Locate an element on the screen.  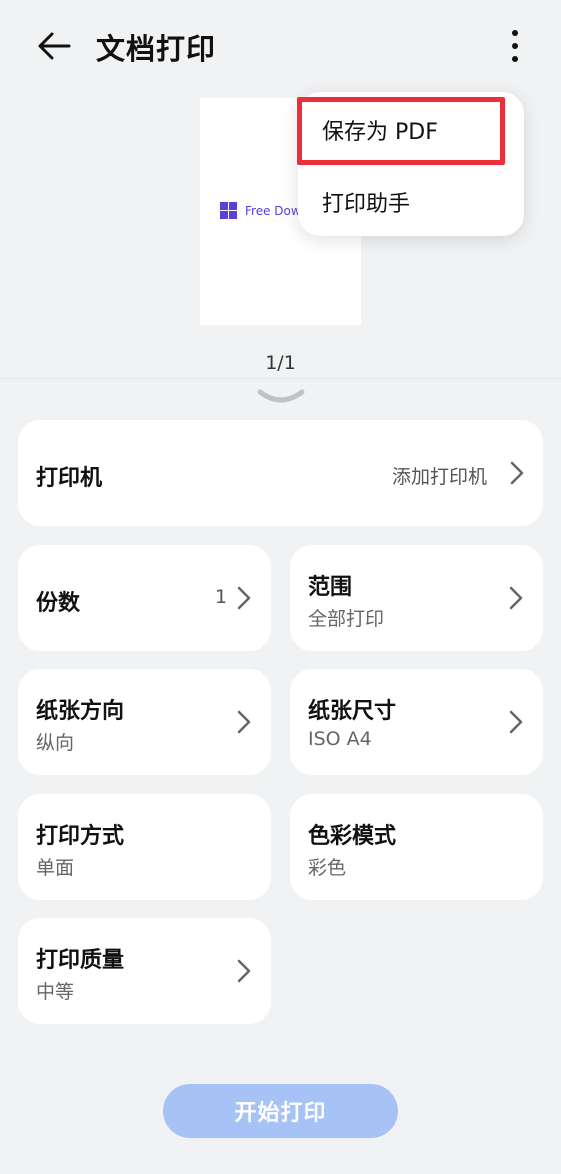
print-mode-value: 单面 is located at coordinates (55, 868).